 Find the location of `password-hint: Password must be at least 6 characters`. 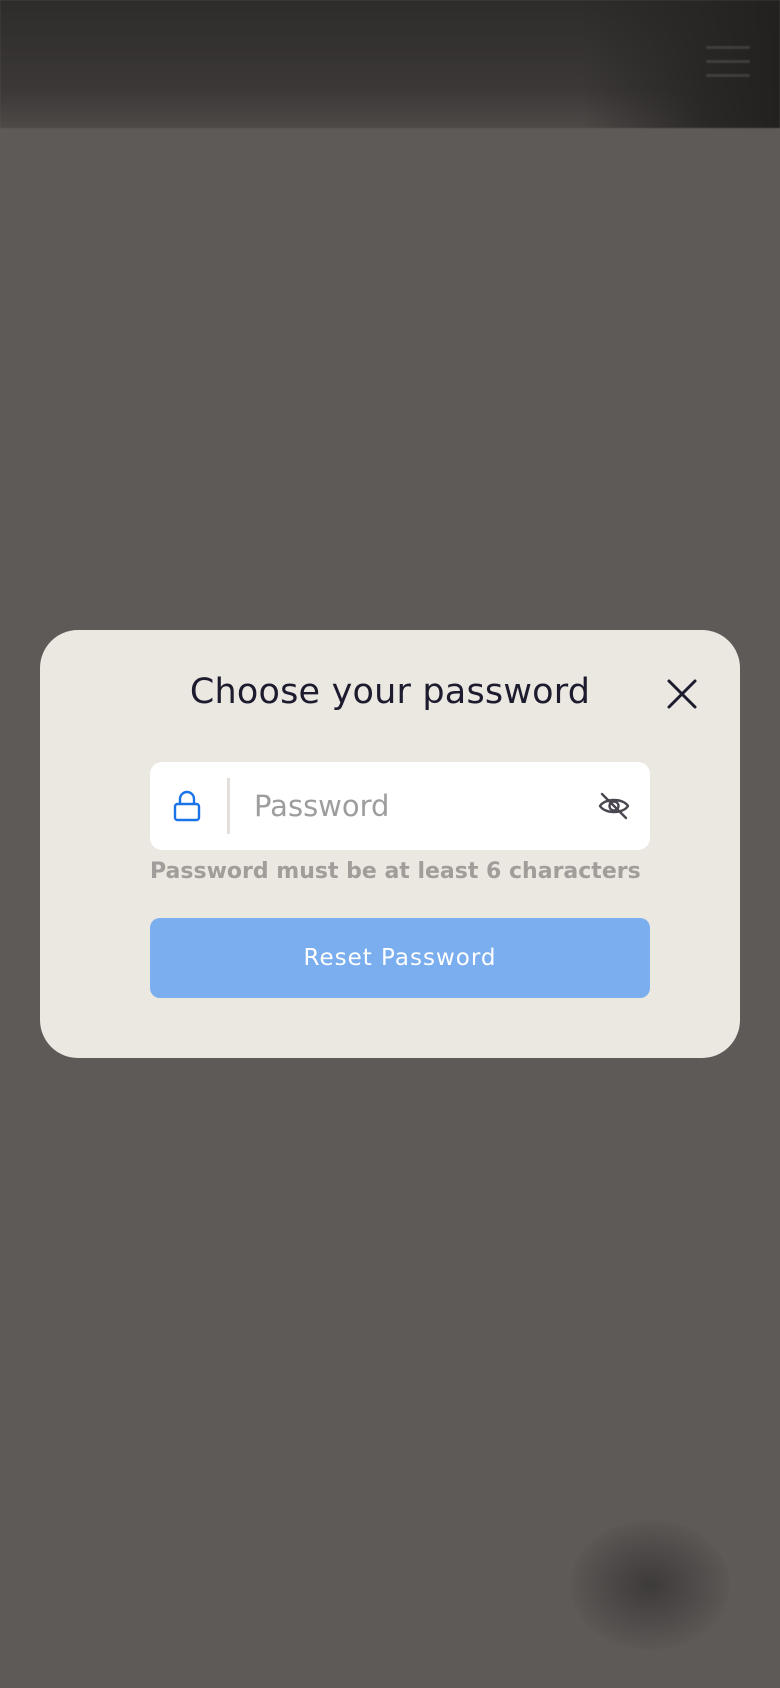

password-hint: Password must be at least 6 characters is located at coordinates (395, 871).